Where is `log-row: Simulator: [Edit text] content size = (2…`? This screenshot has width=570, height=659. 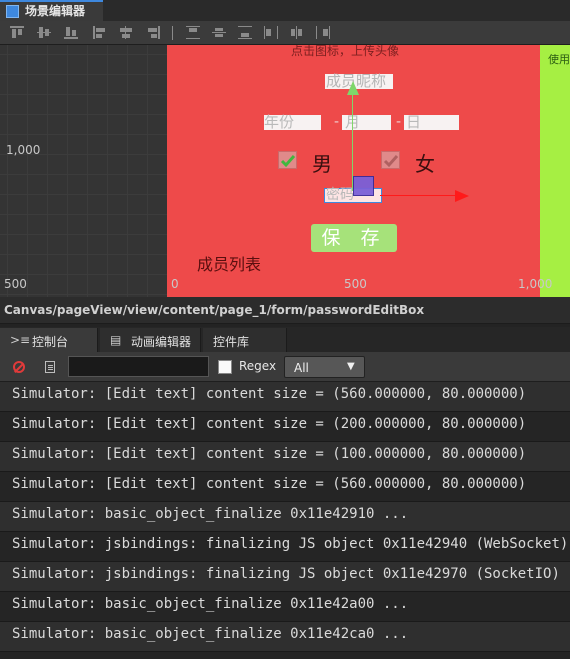
log-row: Simulator: [Edit text] content size = (2… is located at coordinates (285, 427).